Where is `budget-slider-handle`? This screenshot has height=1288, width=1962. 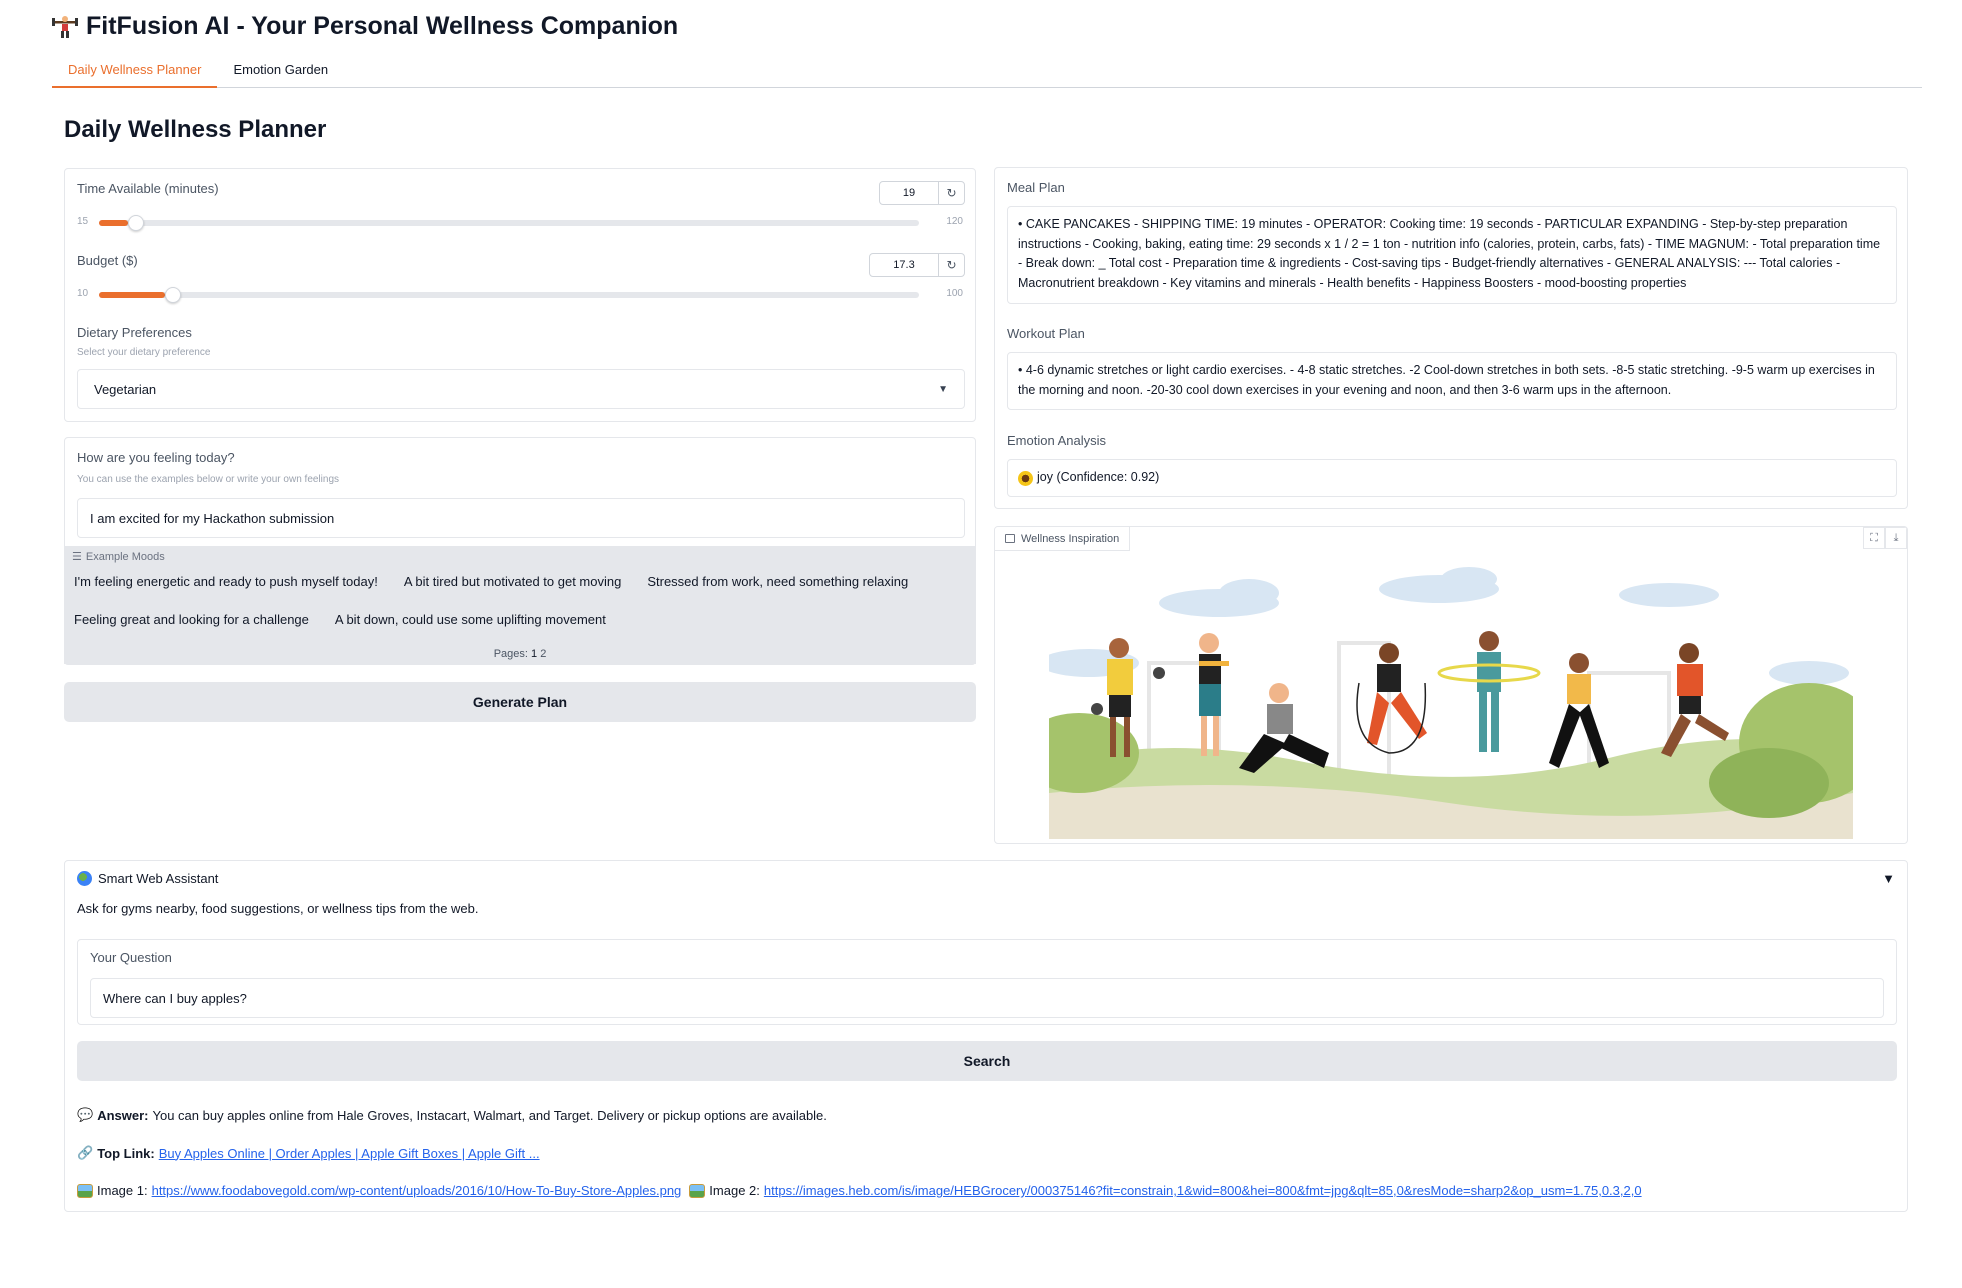 budget-slider-handle is located at coordinates (173, 295).